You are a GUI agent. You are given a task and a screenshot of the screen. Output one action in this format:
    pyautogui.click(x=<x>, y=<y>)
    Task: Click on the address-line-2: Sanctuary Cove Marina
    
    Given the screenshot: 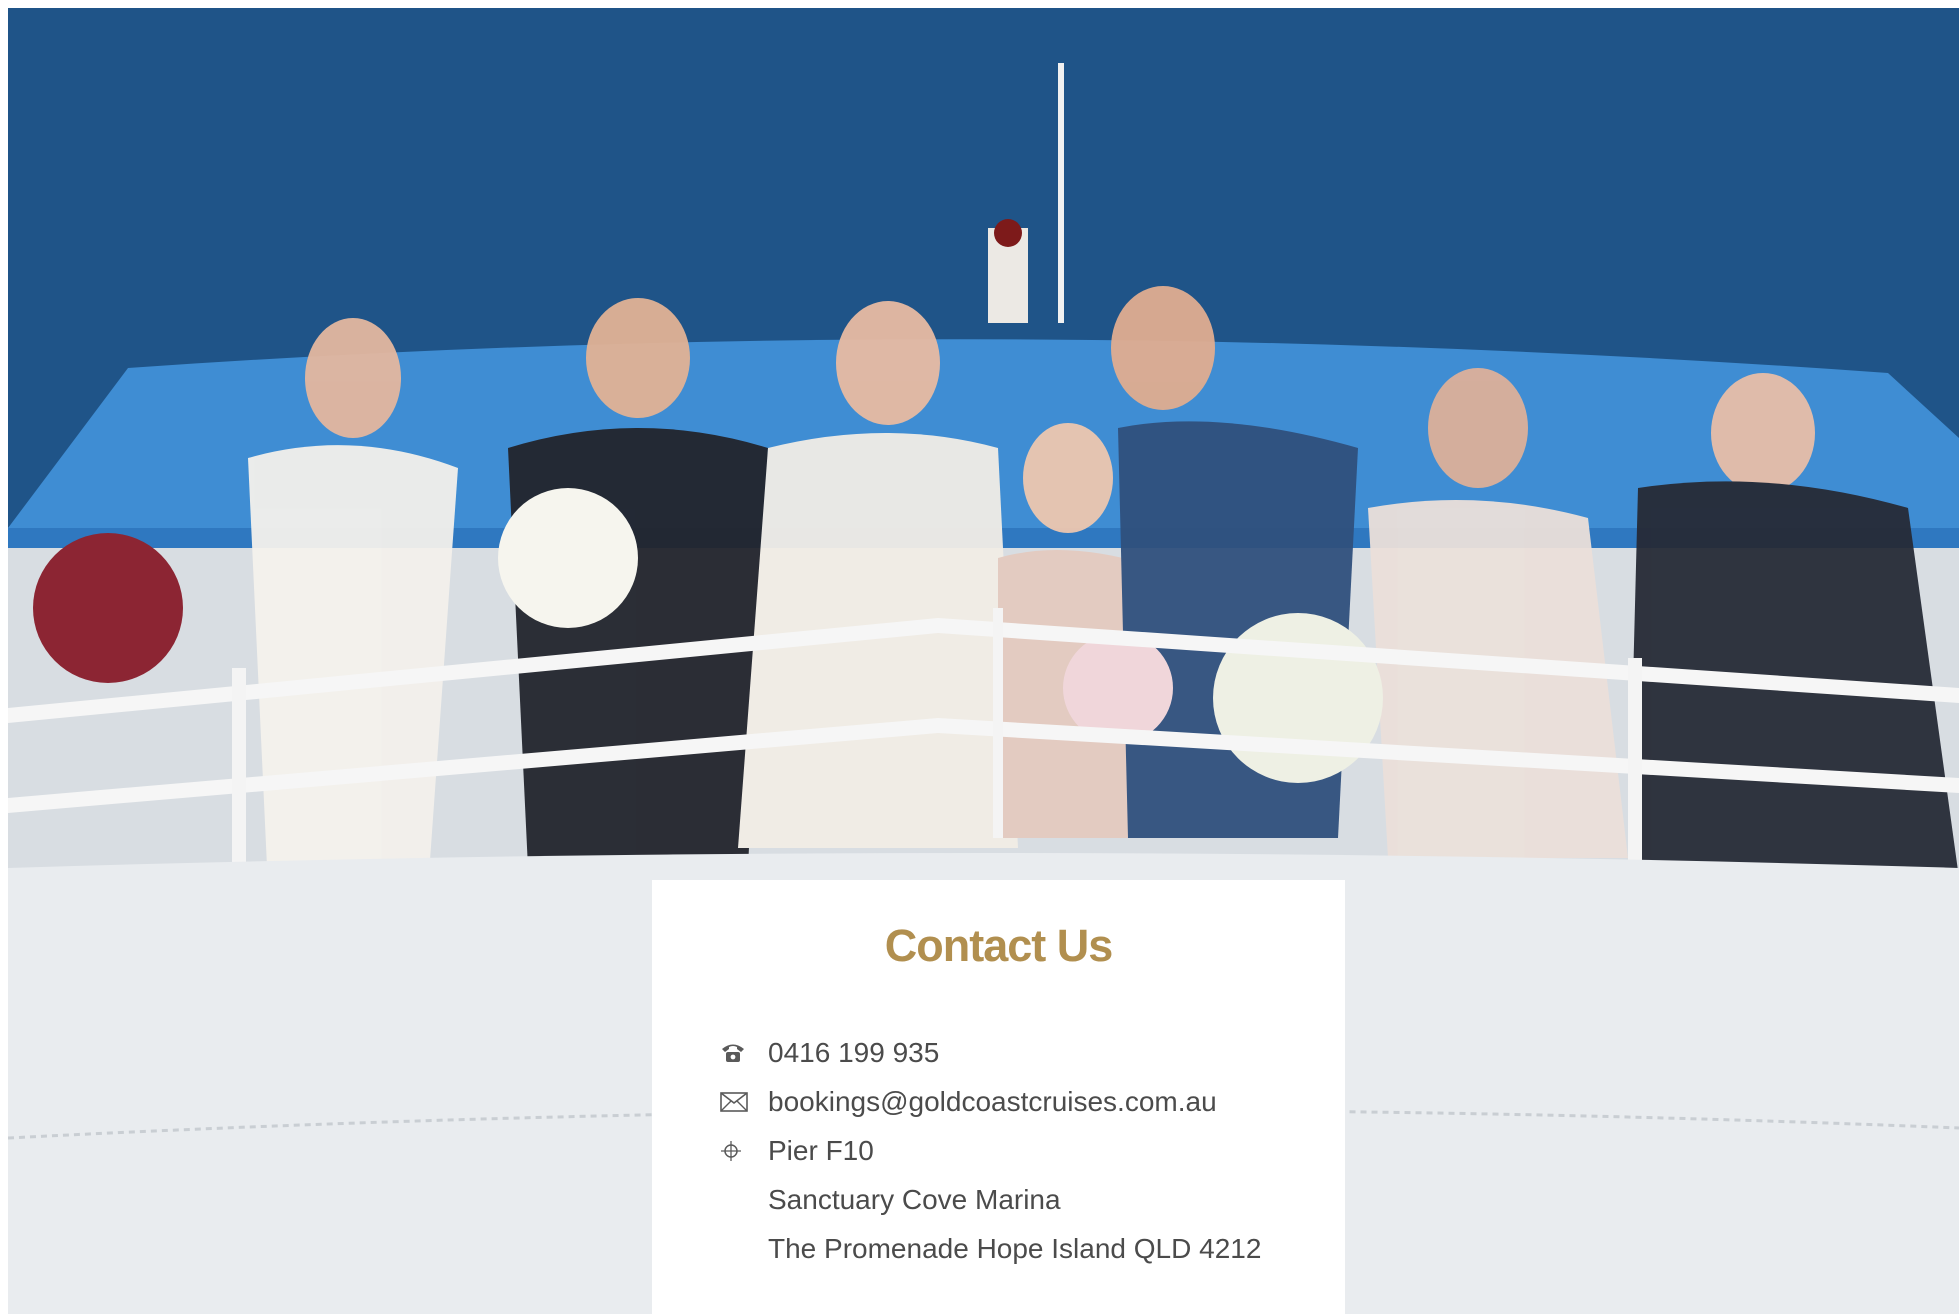 What is the action you would take?
    pyautogui.click(x=914, y=1199)
    